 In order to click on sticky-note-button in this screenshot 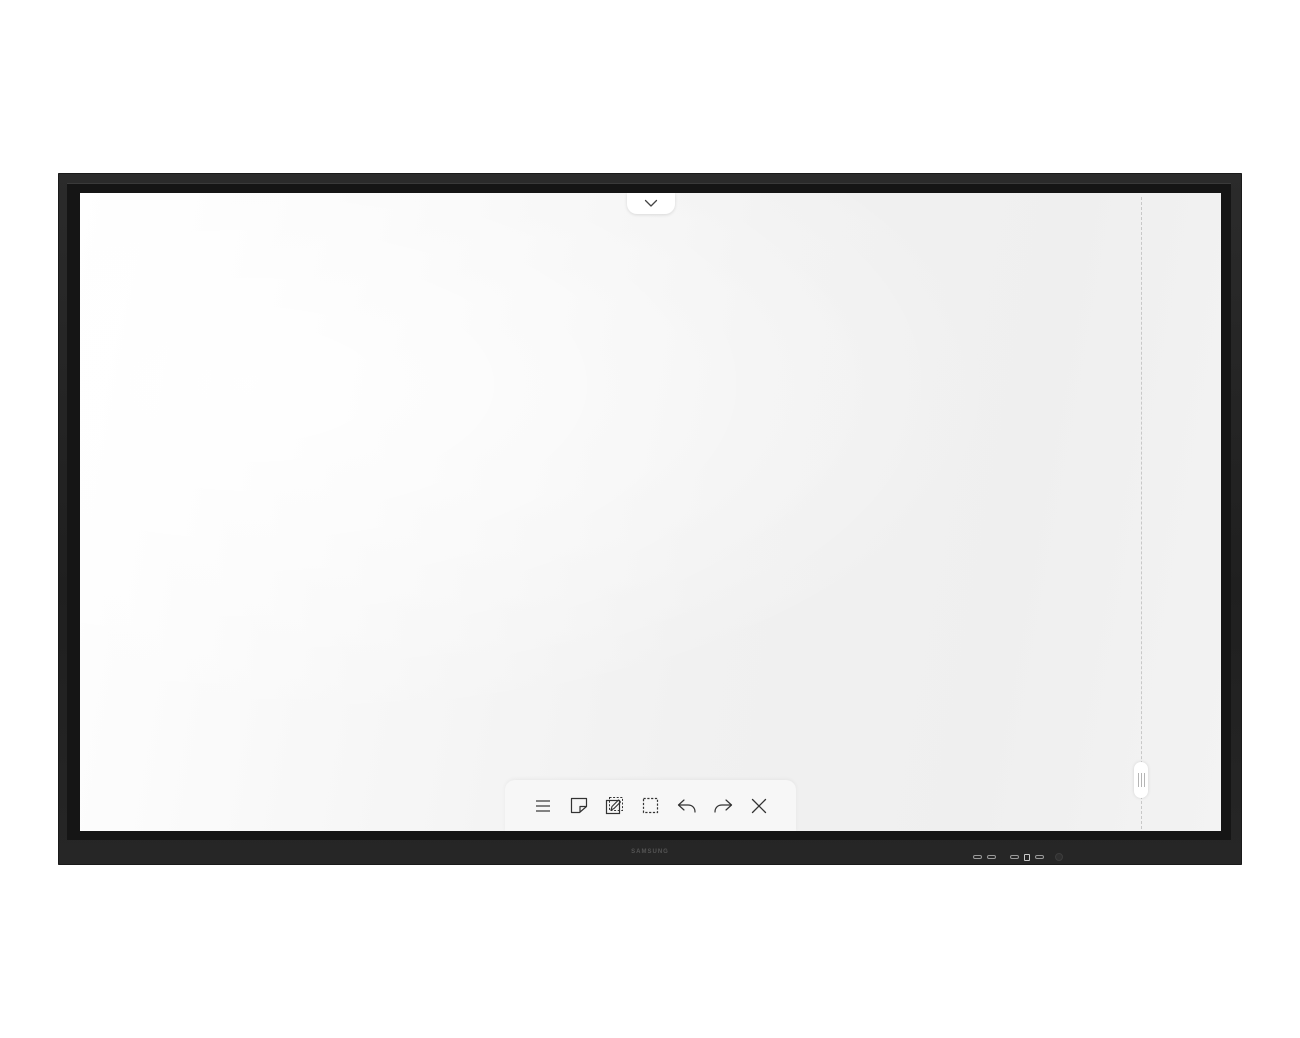, I will do `click(578, 805)`.